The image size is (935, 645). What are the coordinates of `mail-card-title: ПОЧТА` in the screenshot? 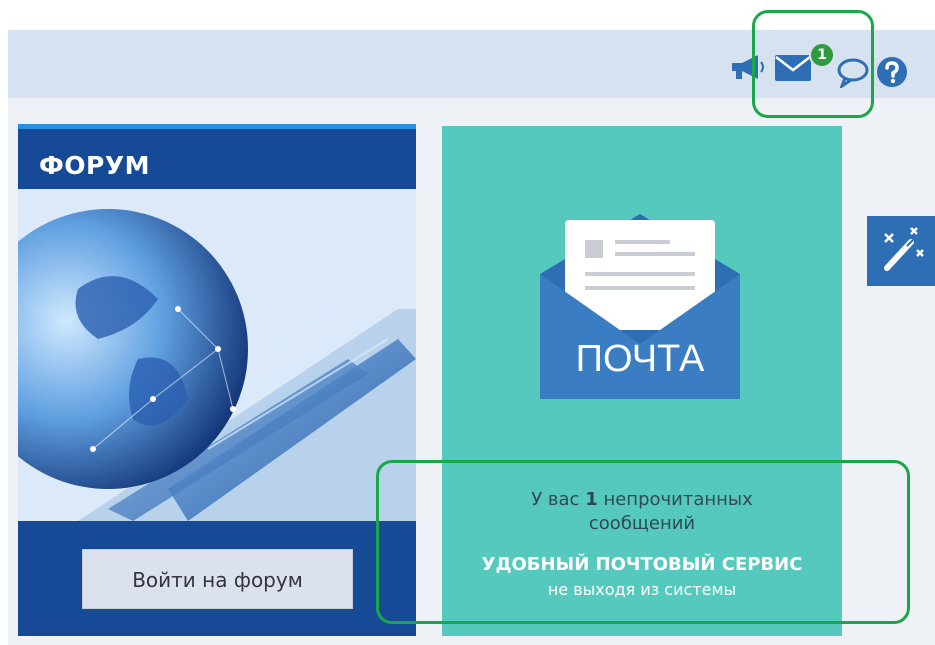 It's located at (640, 359).